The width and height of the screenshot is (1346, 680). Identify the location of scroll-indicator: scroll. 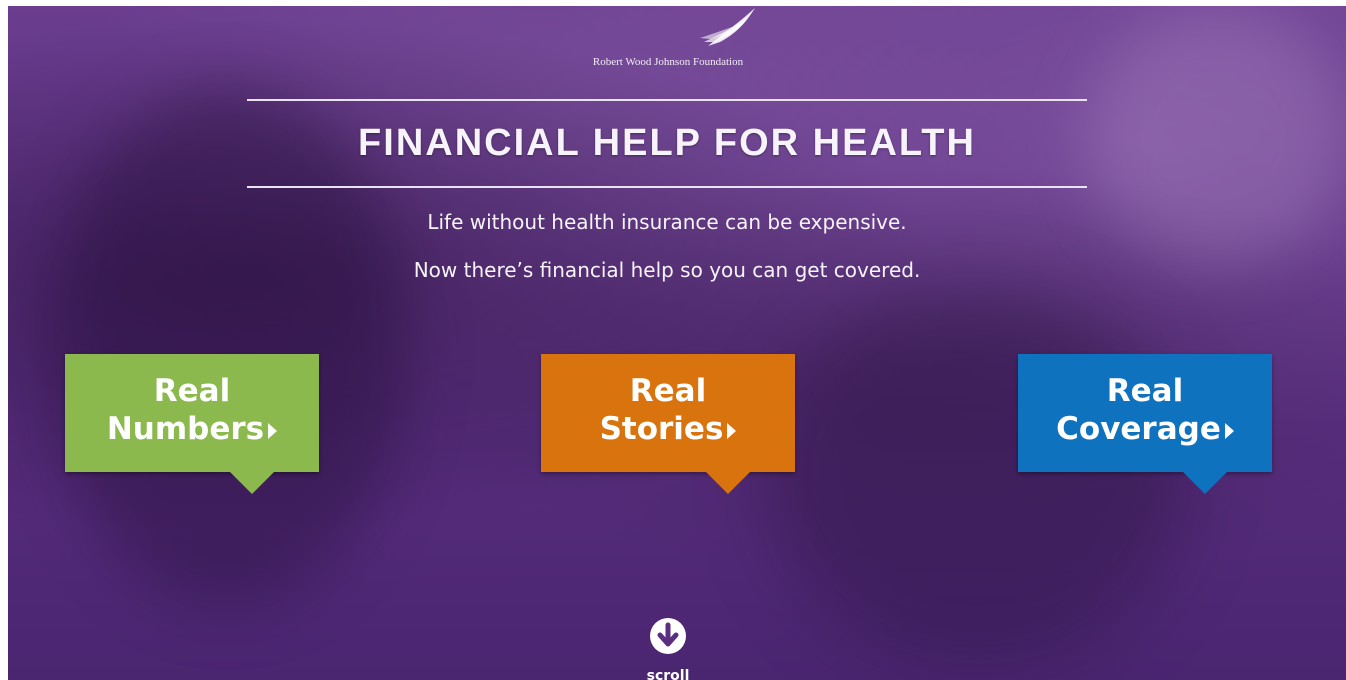
(668, 648).